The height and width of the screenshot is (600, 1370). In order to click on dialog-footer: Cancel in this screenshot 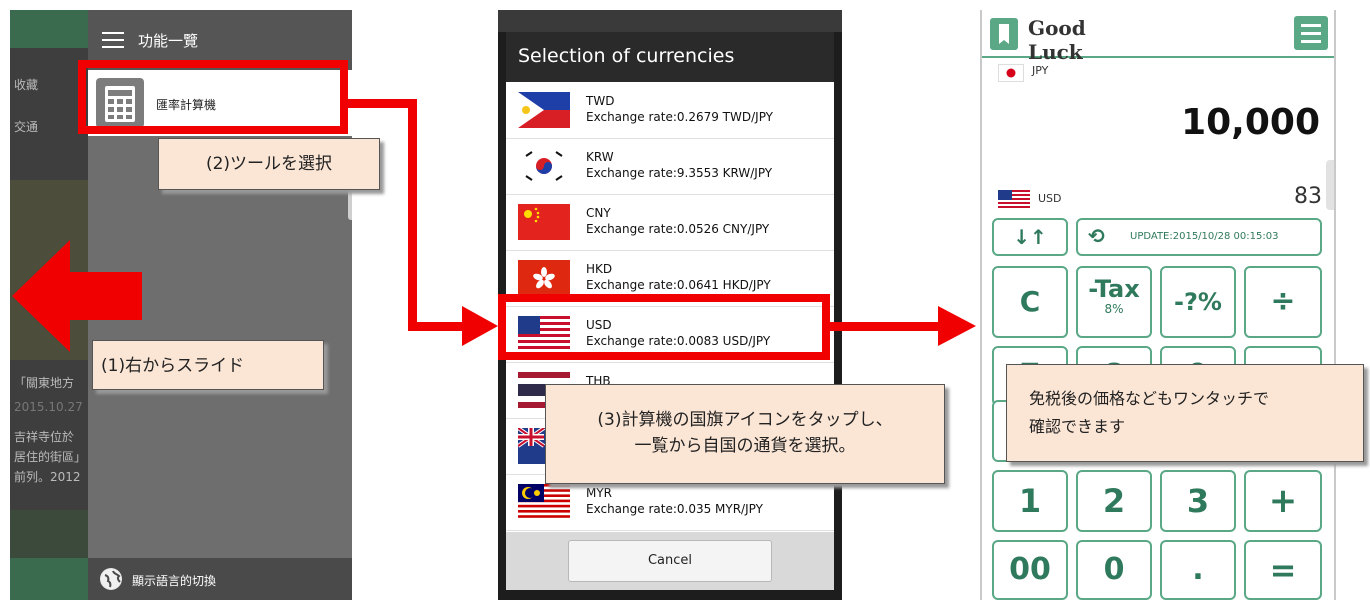, I will do `click(670, 561)`.